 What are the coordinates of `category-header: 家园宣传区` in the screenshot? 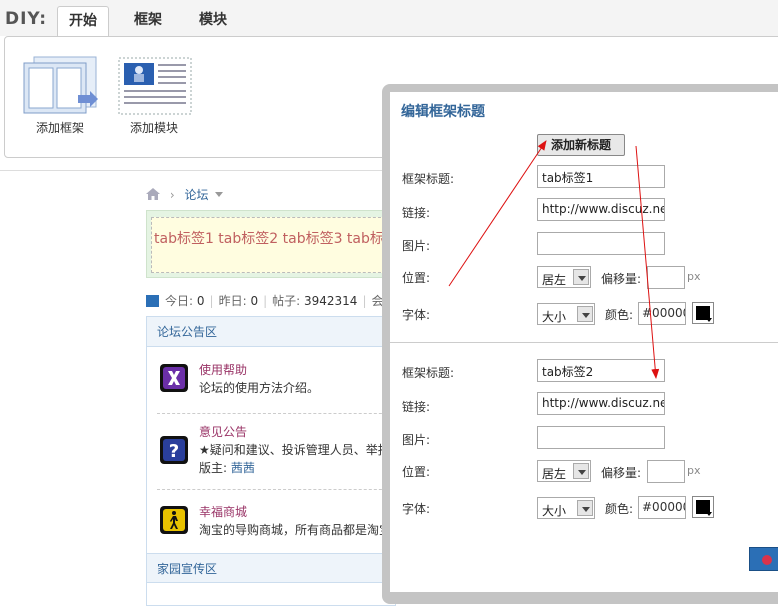 It's located at (271, 568).